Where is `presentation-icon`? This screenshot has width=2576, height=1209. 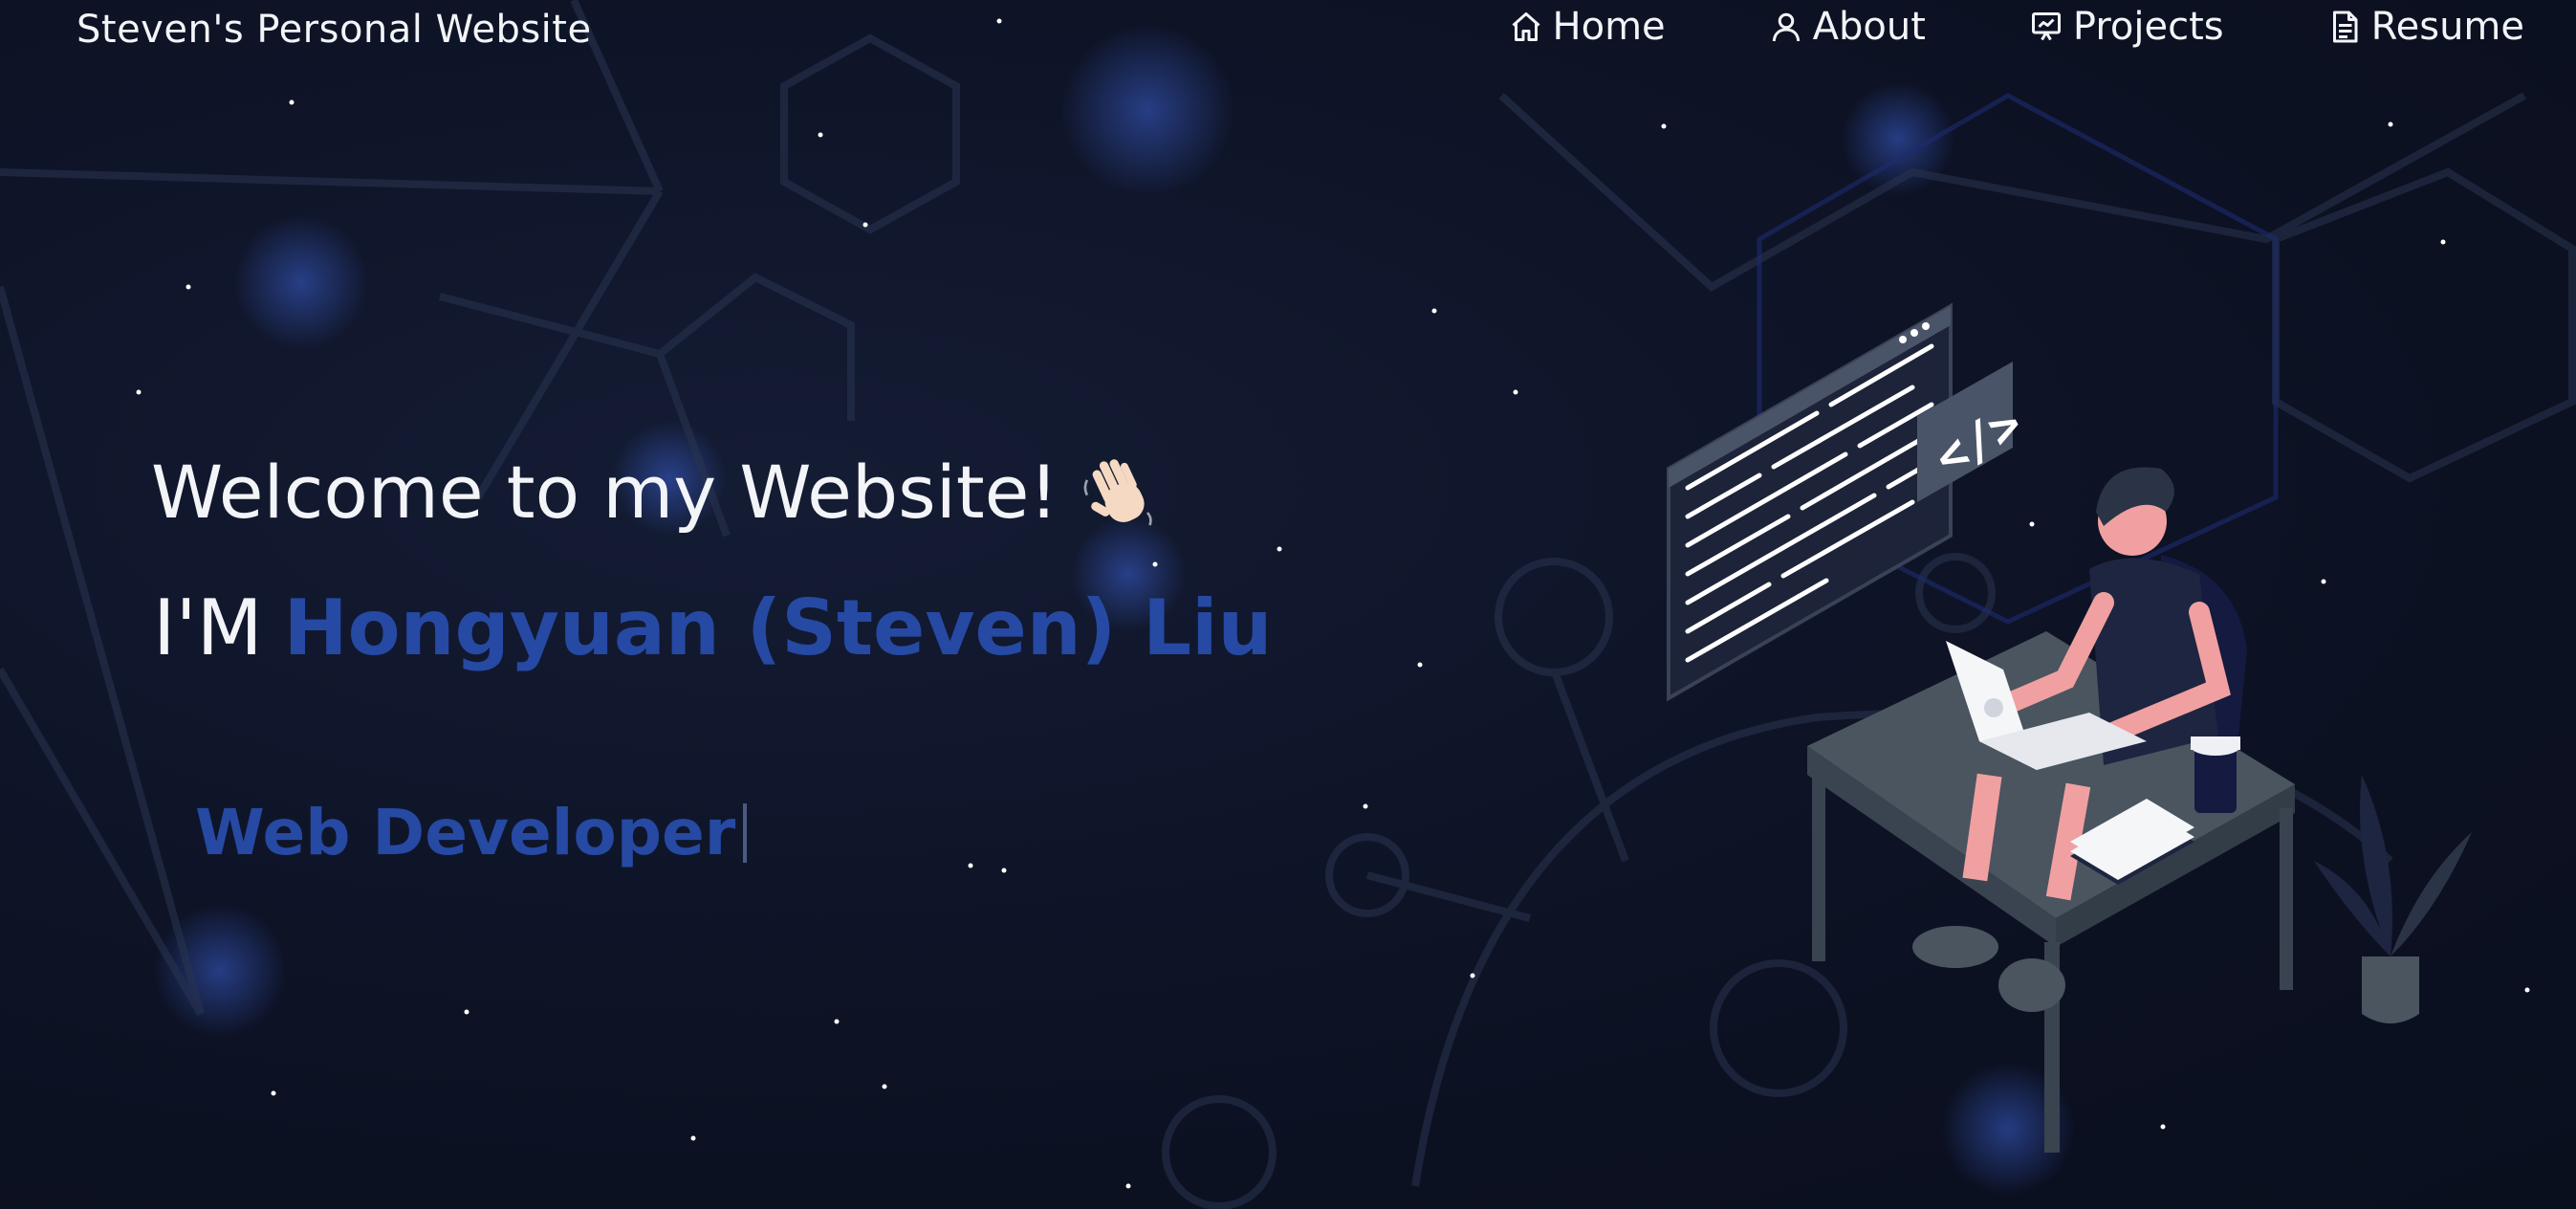 presentation-icon is located at coordinates (2046, 27).